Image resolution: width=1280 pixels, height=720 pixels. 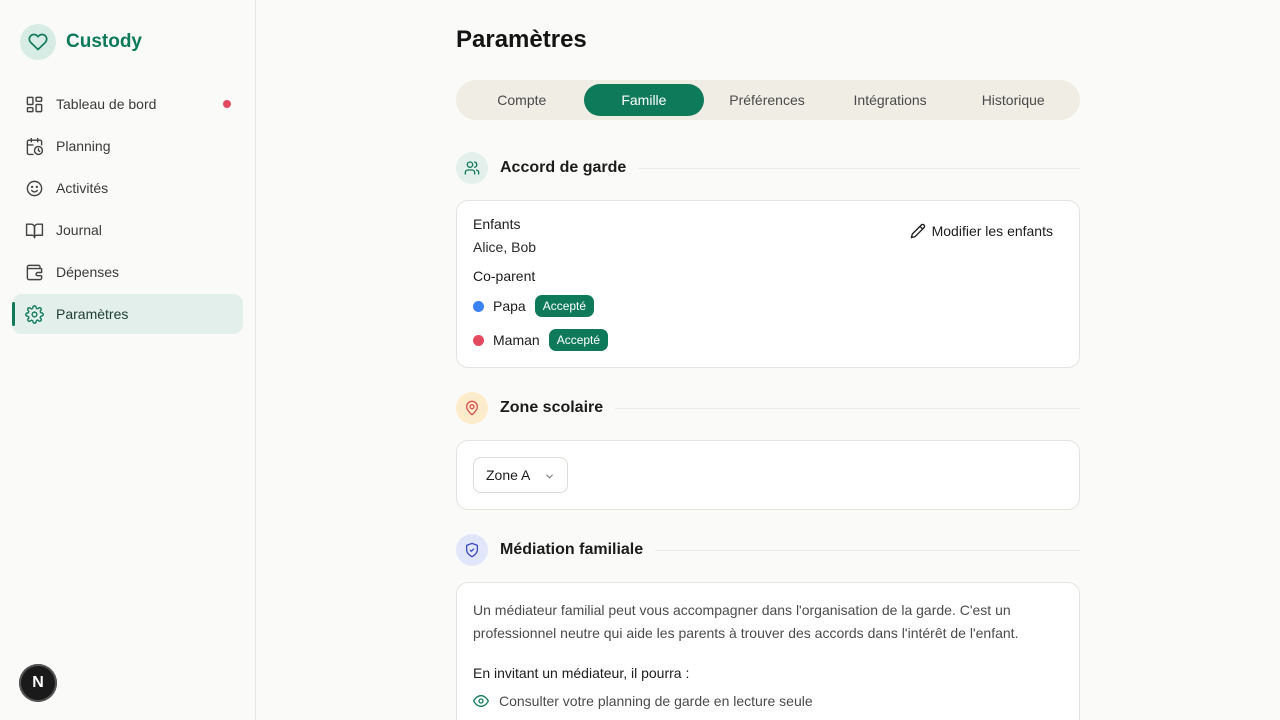 What do you see at coordinates (541, 340) in the screenshot?
I see `parent-row: Maman Accepté` at bounding box center [541, 340].